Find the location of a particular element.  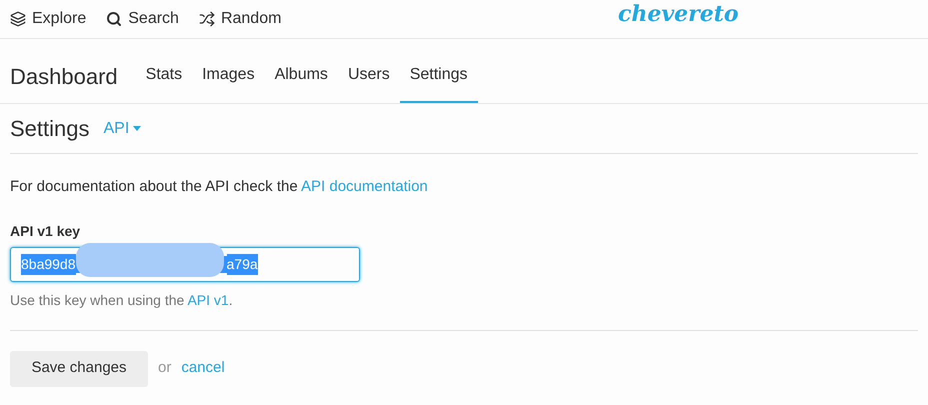

search-icon is located at coordinates (114, 19).